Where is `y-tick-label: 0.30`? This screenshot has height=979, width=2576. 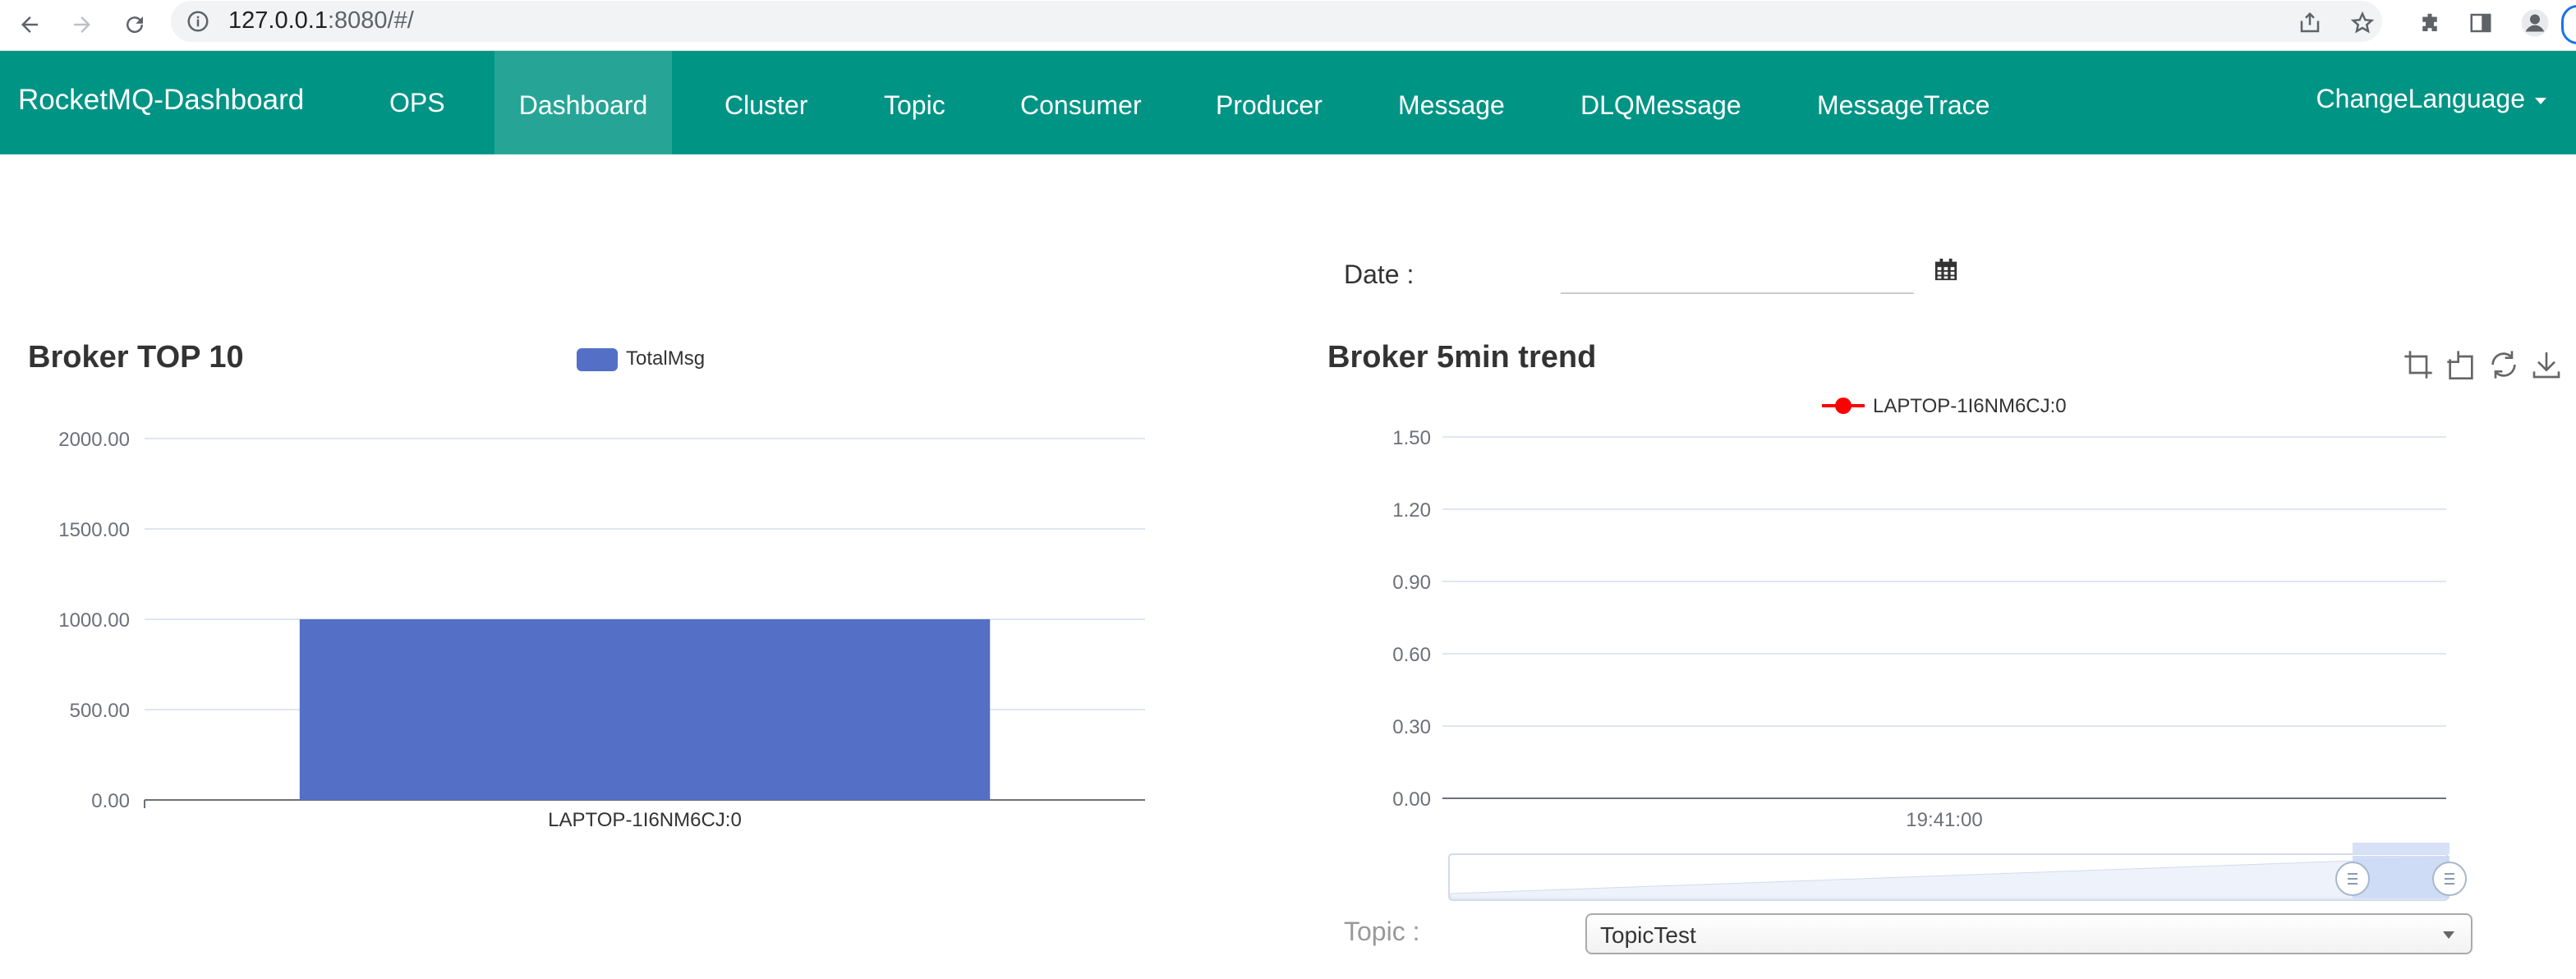 y-tick-label: 0.30 is located at coordinates (1412, 727).